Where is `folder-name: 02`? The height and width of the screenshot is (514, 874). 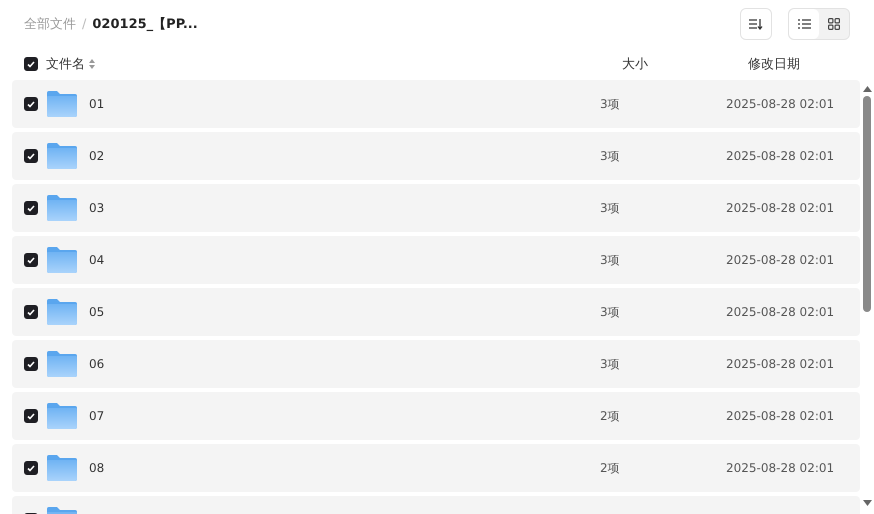 folder-name: 02 is located at coordinates (96, 156).